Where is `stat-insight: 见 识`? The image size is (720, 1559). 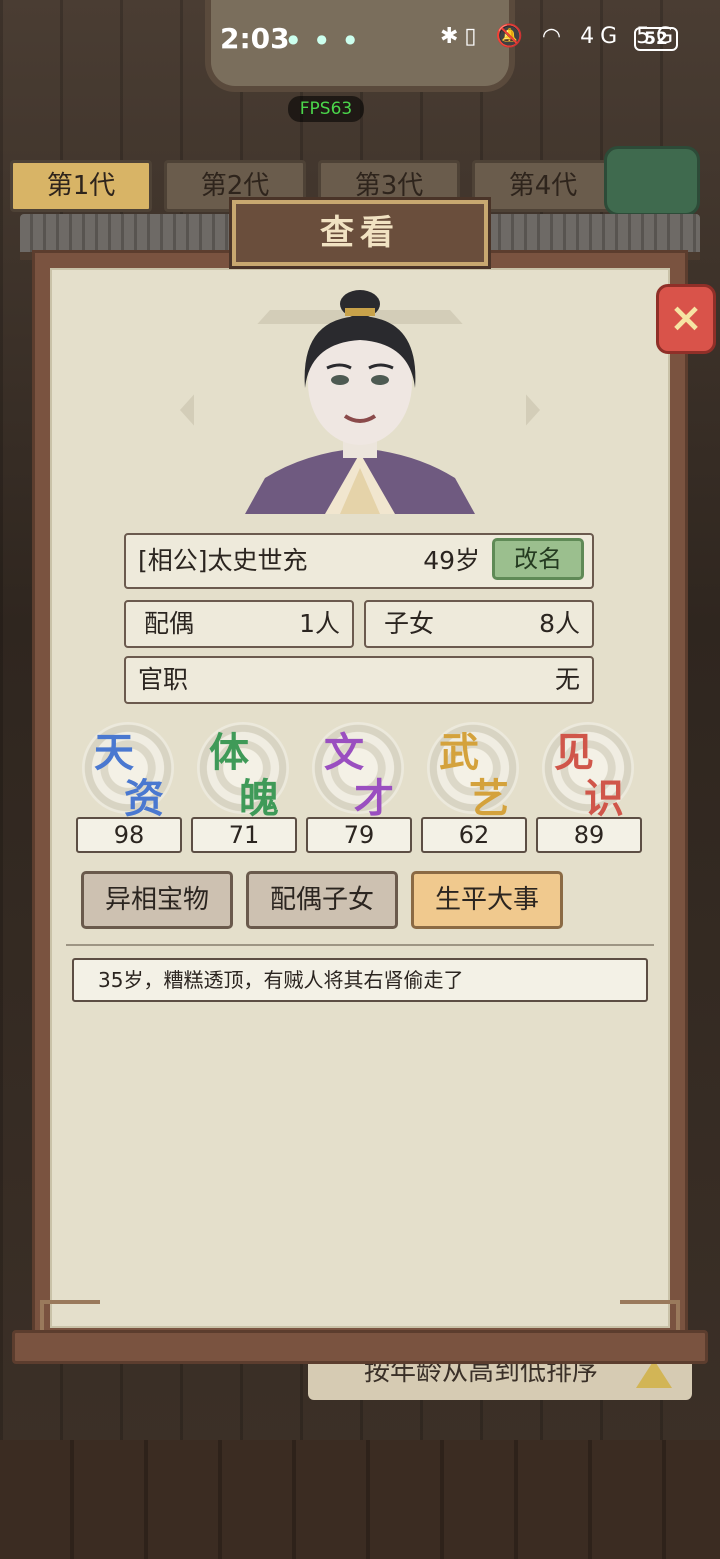
stat-insight: 见 识 is located at coordinates (589, 769).